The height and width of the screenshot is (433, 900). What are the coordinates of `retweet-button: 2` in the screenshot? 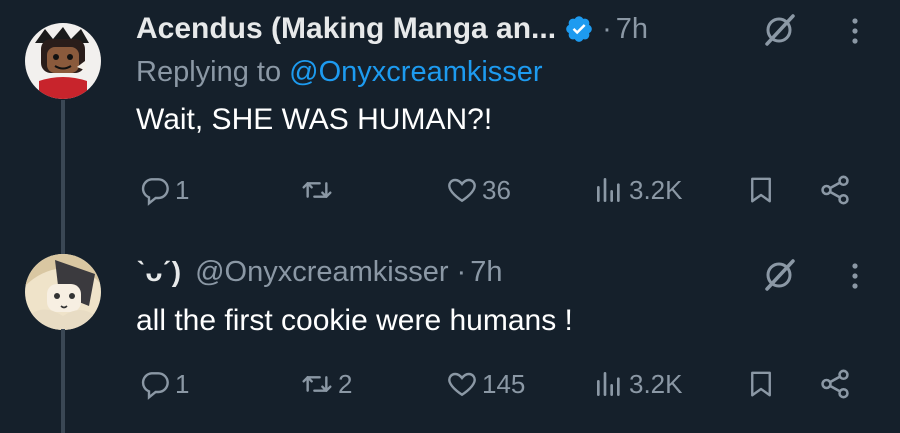 It's located at (326, 384).